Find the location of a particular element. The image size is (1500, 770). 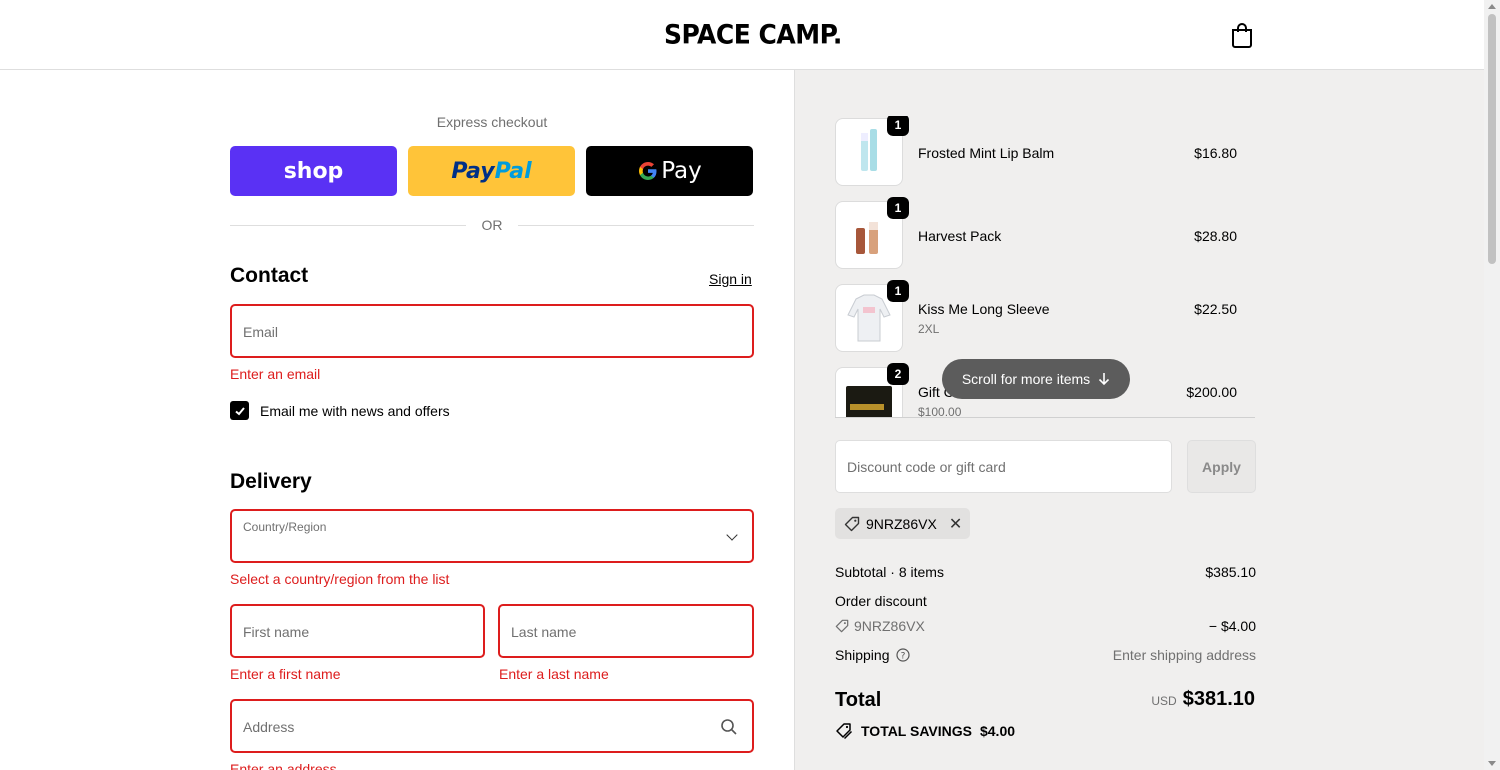

paypal-button: Pay Pal is located at coordinates (491, 171).